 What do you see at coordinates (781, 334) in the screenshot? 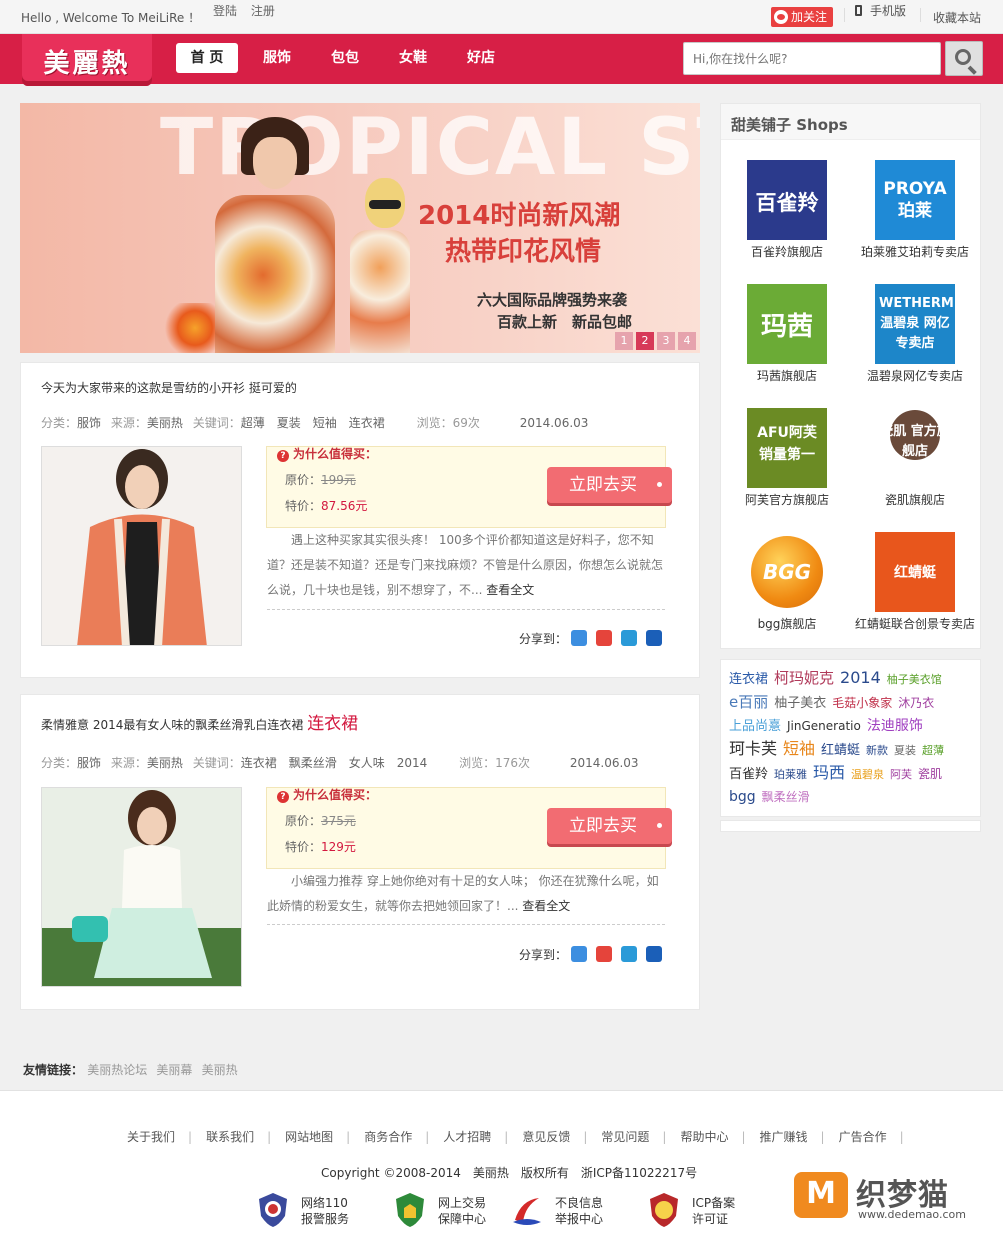
I see `shop-item: 玛茜 玛茜旗舰店` at bounding box center [781, 334].